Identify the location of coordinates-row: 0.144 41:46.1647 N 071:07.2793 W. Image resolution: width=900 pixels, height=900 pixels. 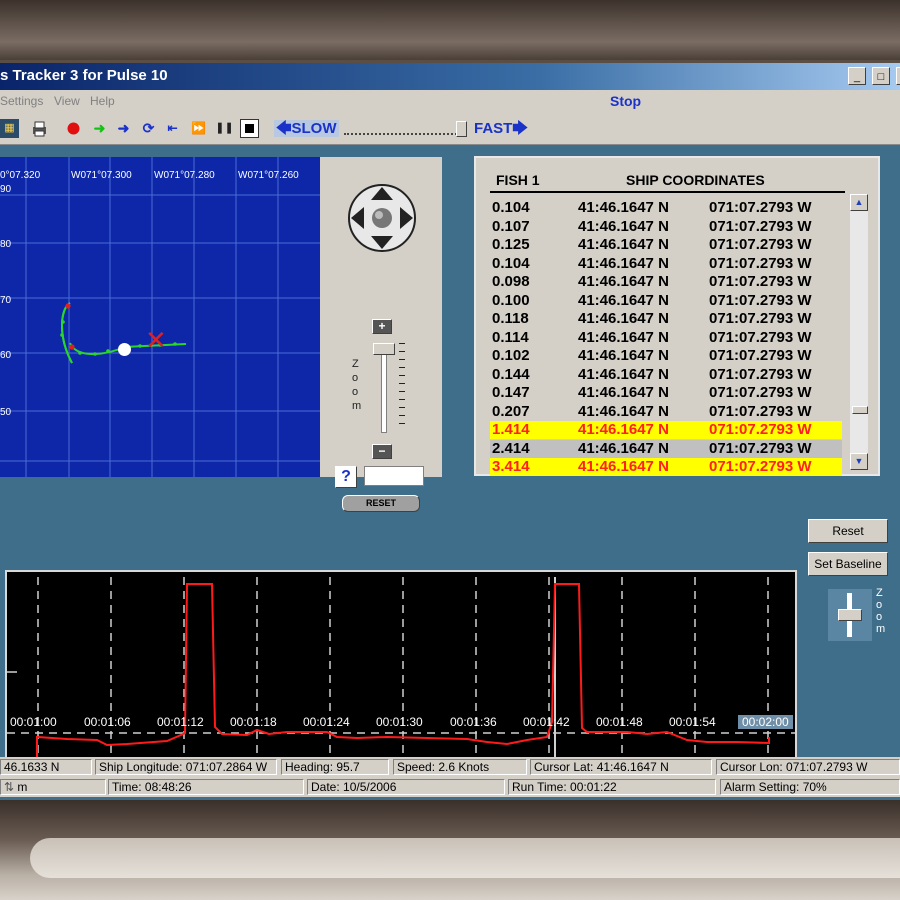
(666, 375).